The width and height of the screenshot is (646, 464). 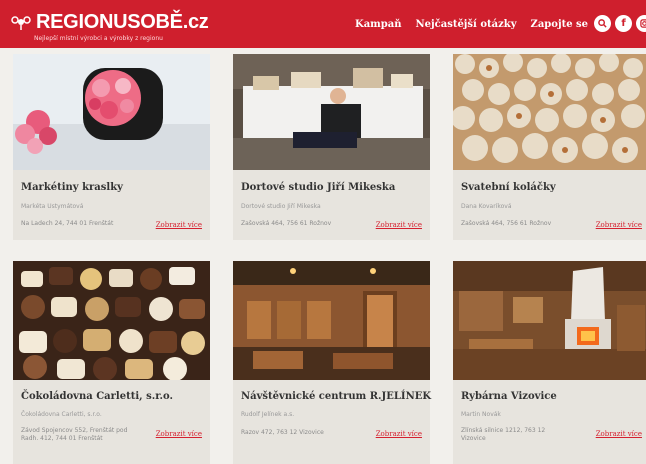 What do you see at coordinates (21, 22) in the screenshot?
I see `logo-flower-icon` at bounding box center [21, 22].